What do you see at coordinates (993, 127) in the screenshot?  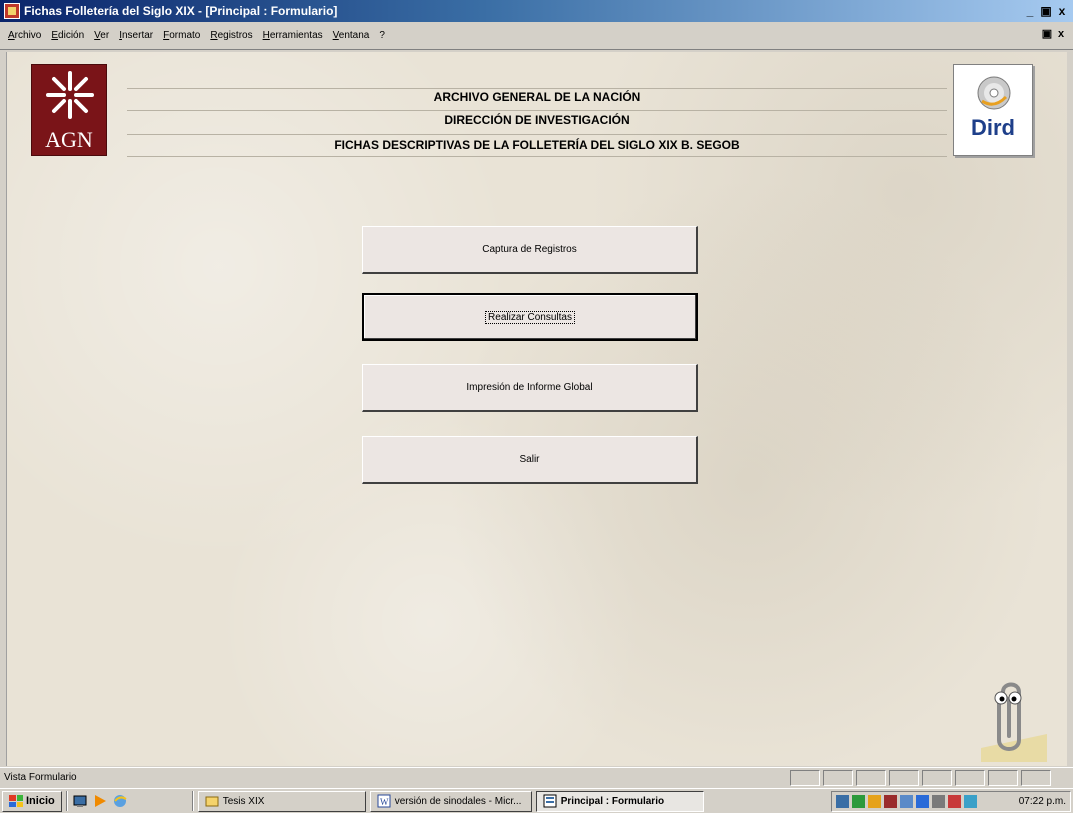 I see `dird-logo-text: Dird` at bounding box center [993, 127].